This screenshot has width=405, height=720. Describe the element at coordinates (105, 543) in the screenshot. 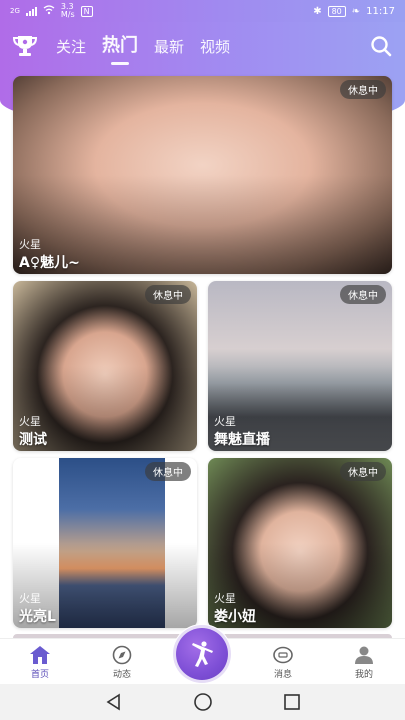

I see `streamer-card: 休息中 火星 光亮L` at that location.